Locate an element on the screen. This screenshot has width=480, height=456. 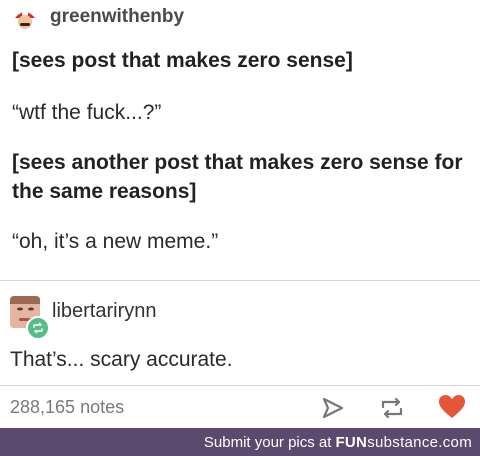
mario-avatar is located at coordinates (25, 19).